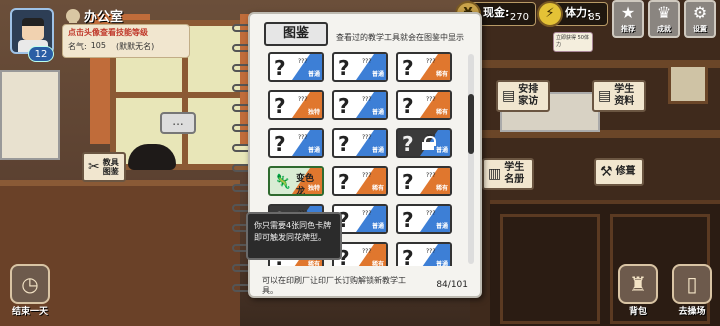 This screenshot has width=720, height=326. I want to click on location-label: 办公室, so click(104, 17).